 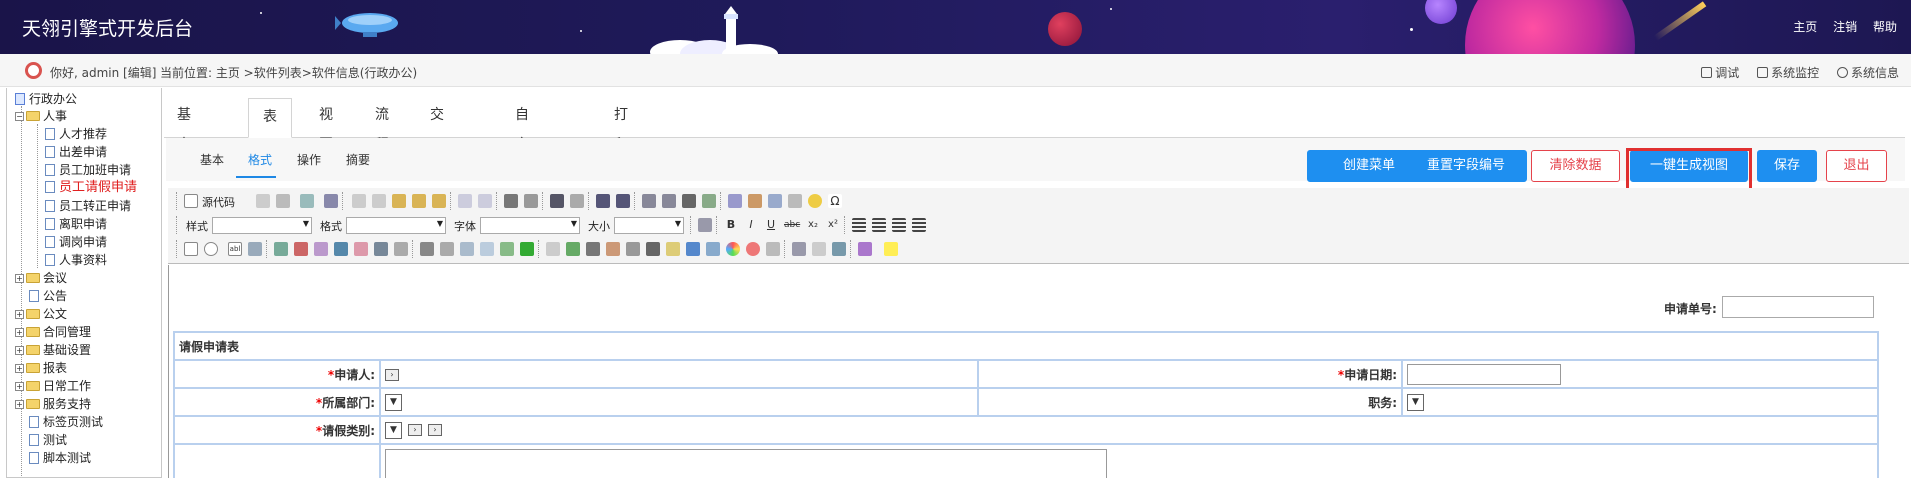 What do you see at coordinates (613, 249) in the screenshot?
I see `map-icon` at bounding box center [613, 249].